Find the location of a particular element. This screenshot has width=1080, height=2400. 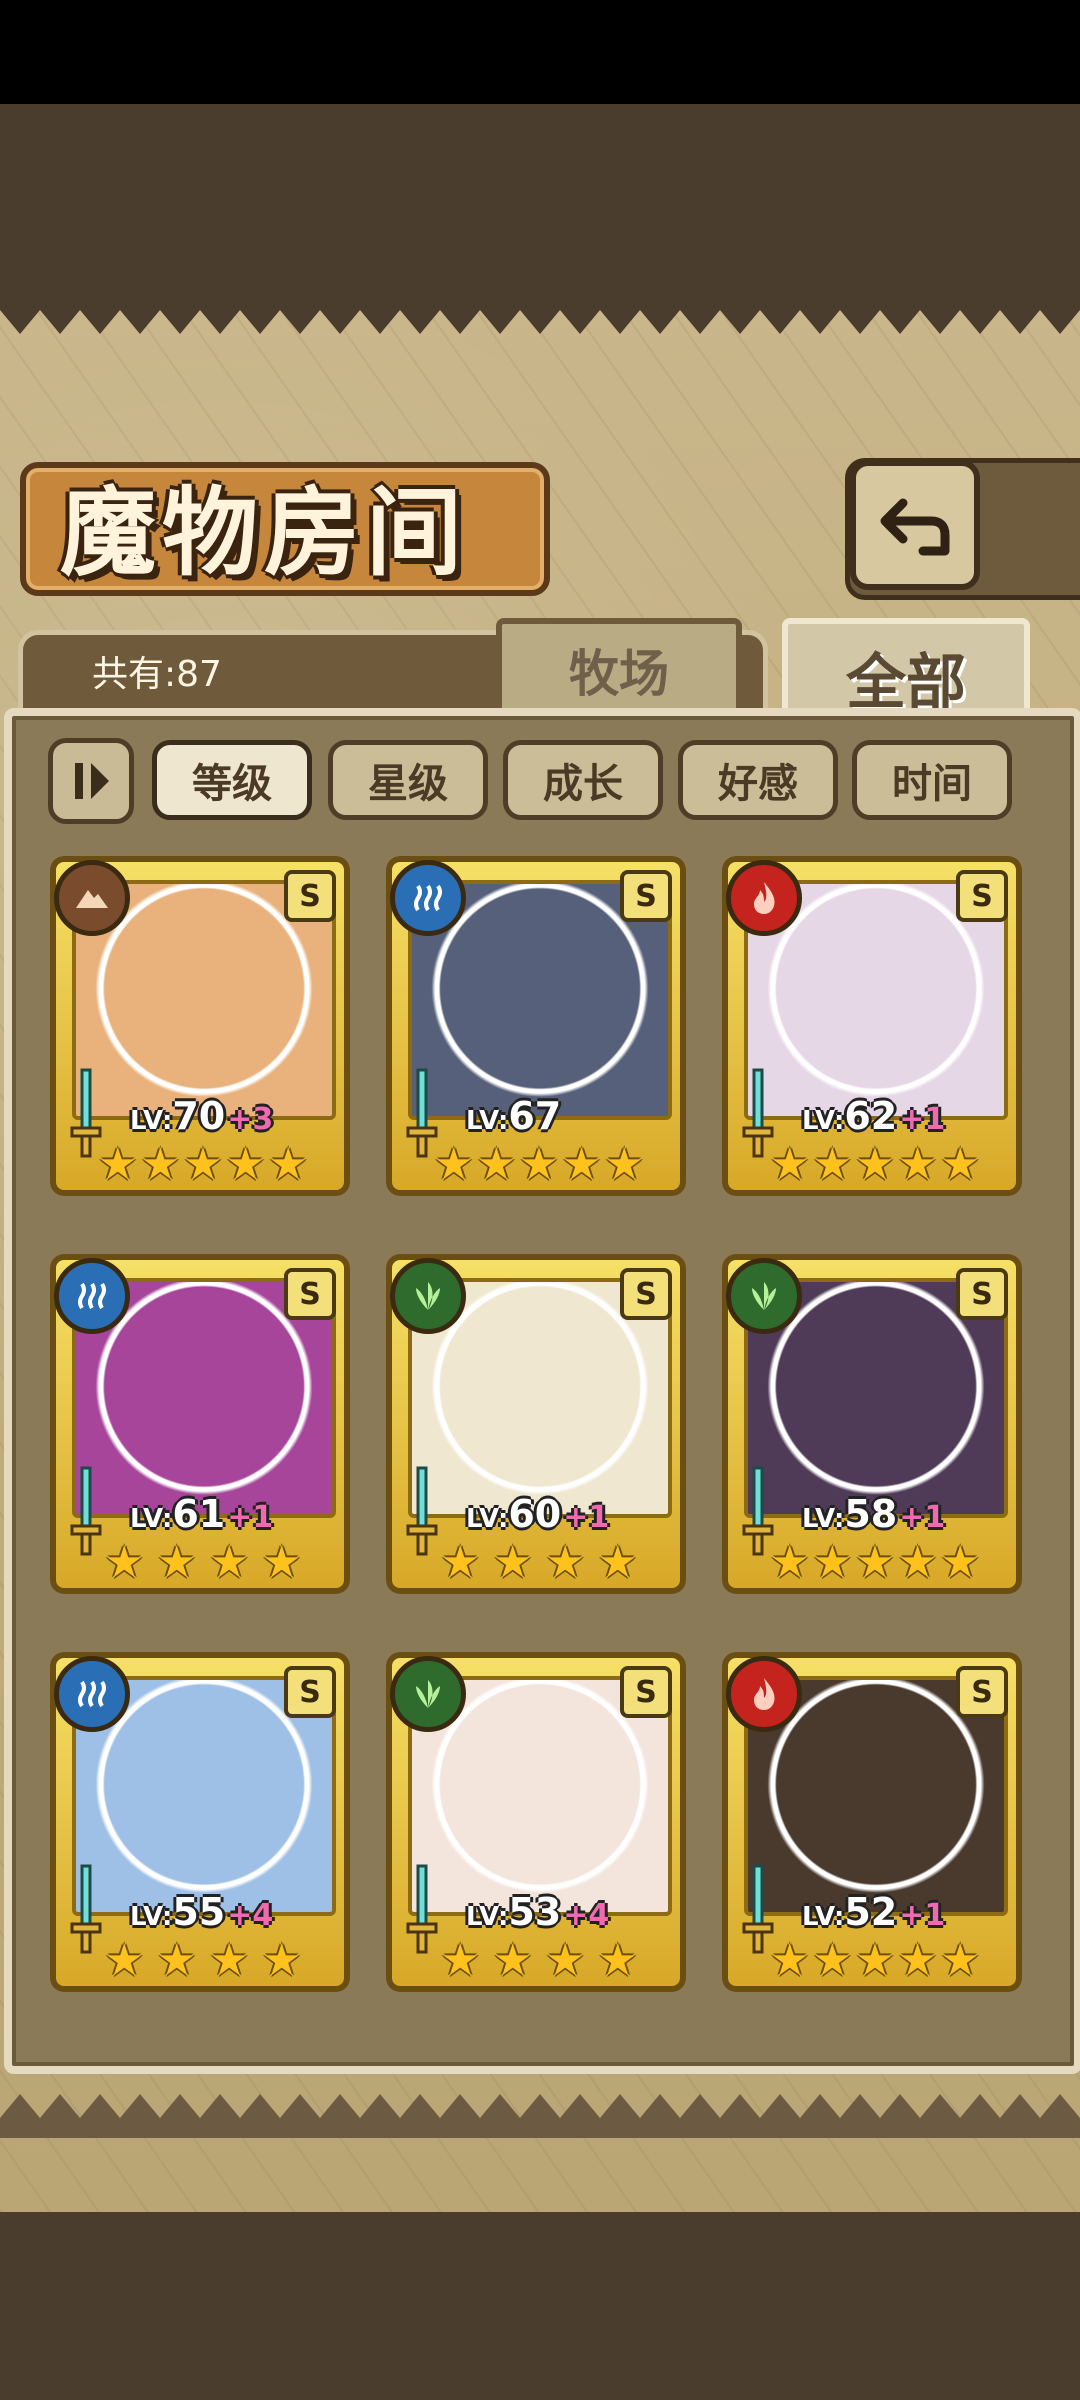

back-button is located at coordinates (915, 525).